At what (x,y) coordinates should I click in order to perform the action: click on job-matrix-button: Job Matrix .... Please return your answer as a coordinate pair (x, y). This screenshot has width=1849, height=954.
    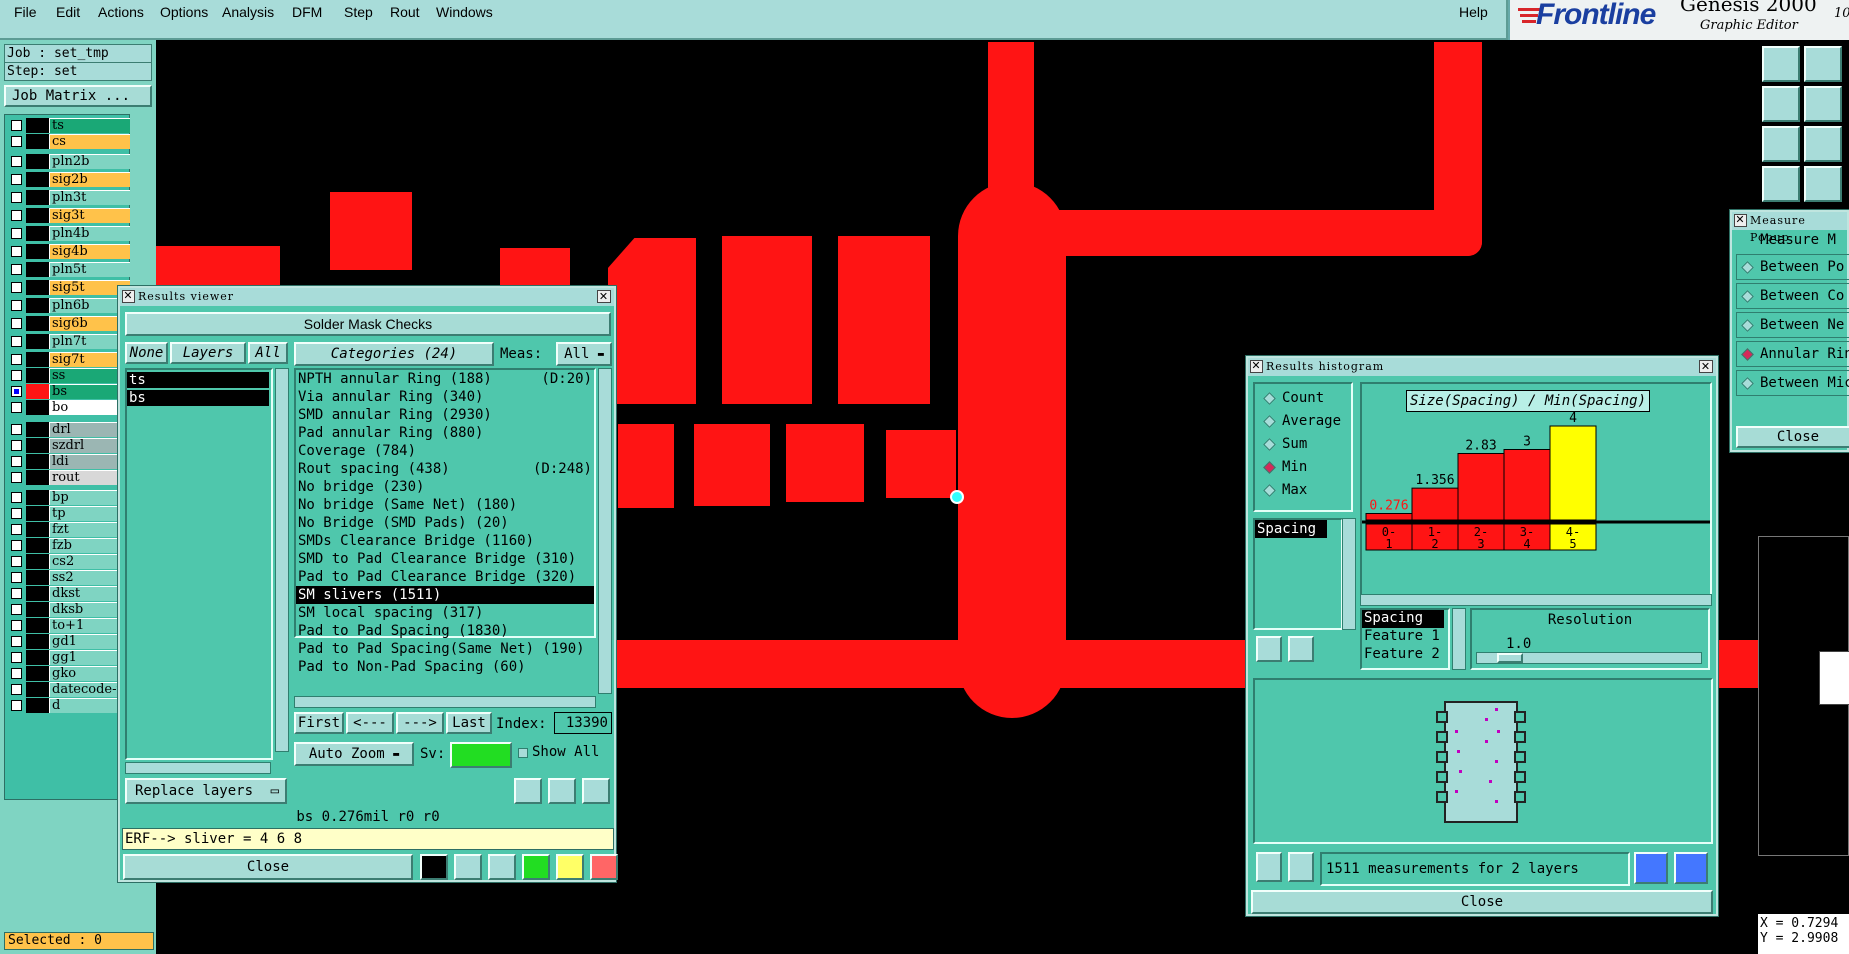
    Looking at the image, I should click on (78, 96).